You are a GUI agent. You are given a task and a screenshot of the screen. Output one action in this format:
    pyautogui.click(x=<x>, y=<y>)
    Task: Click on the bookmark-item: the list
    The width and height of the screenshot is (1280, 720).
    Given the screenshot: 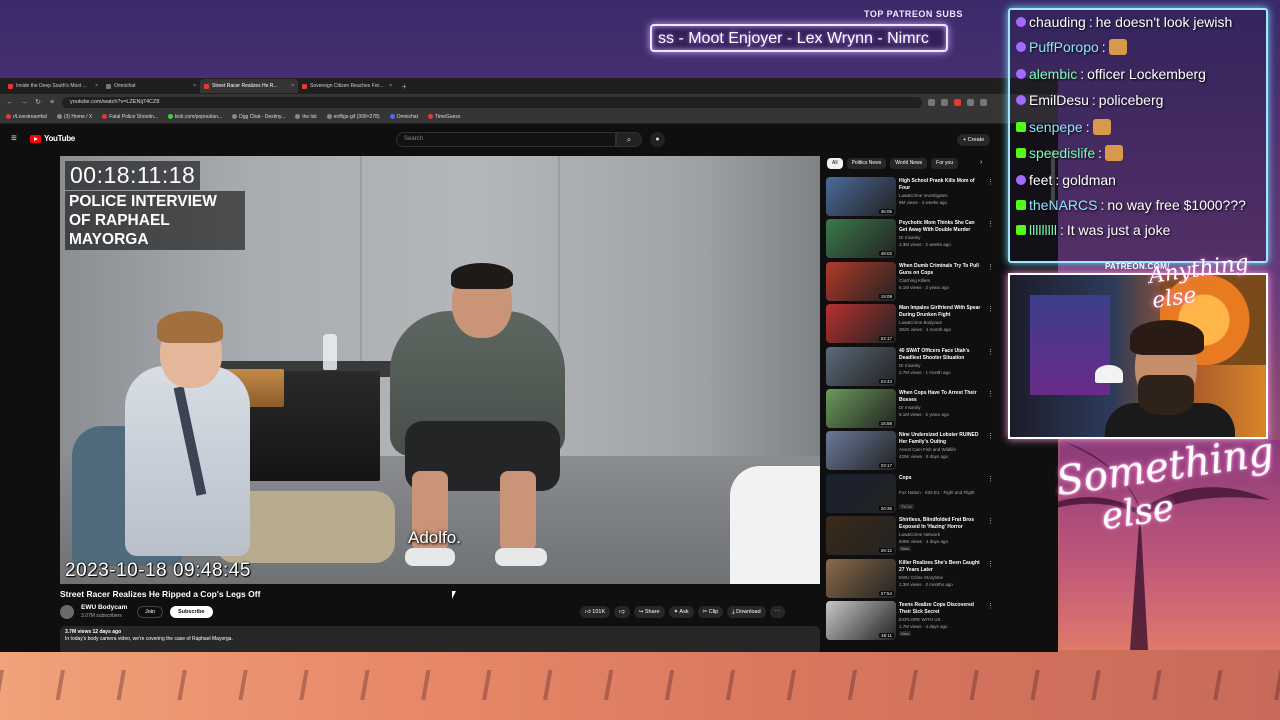 What is the action you would take?
    pyautogui.click(x=306, y=117)
    